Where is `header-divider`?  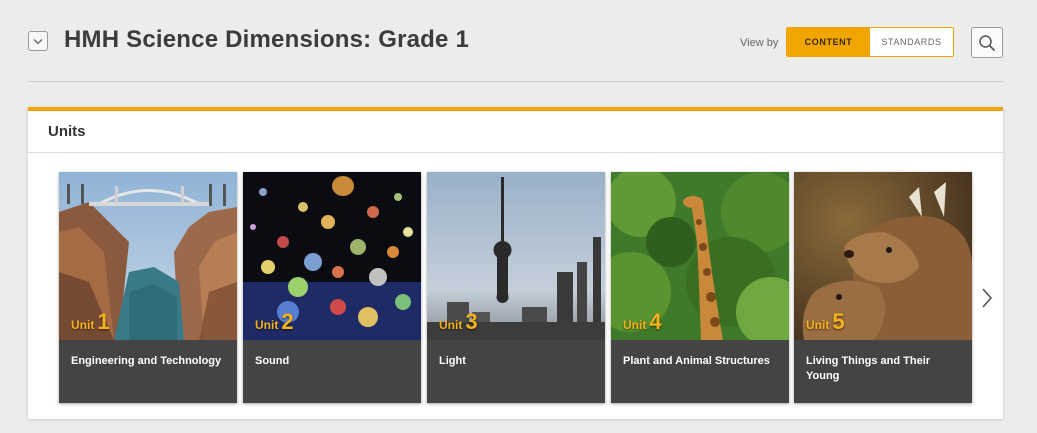
header-divider is located at coordinates (515, 81).